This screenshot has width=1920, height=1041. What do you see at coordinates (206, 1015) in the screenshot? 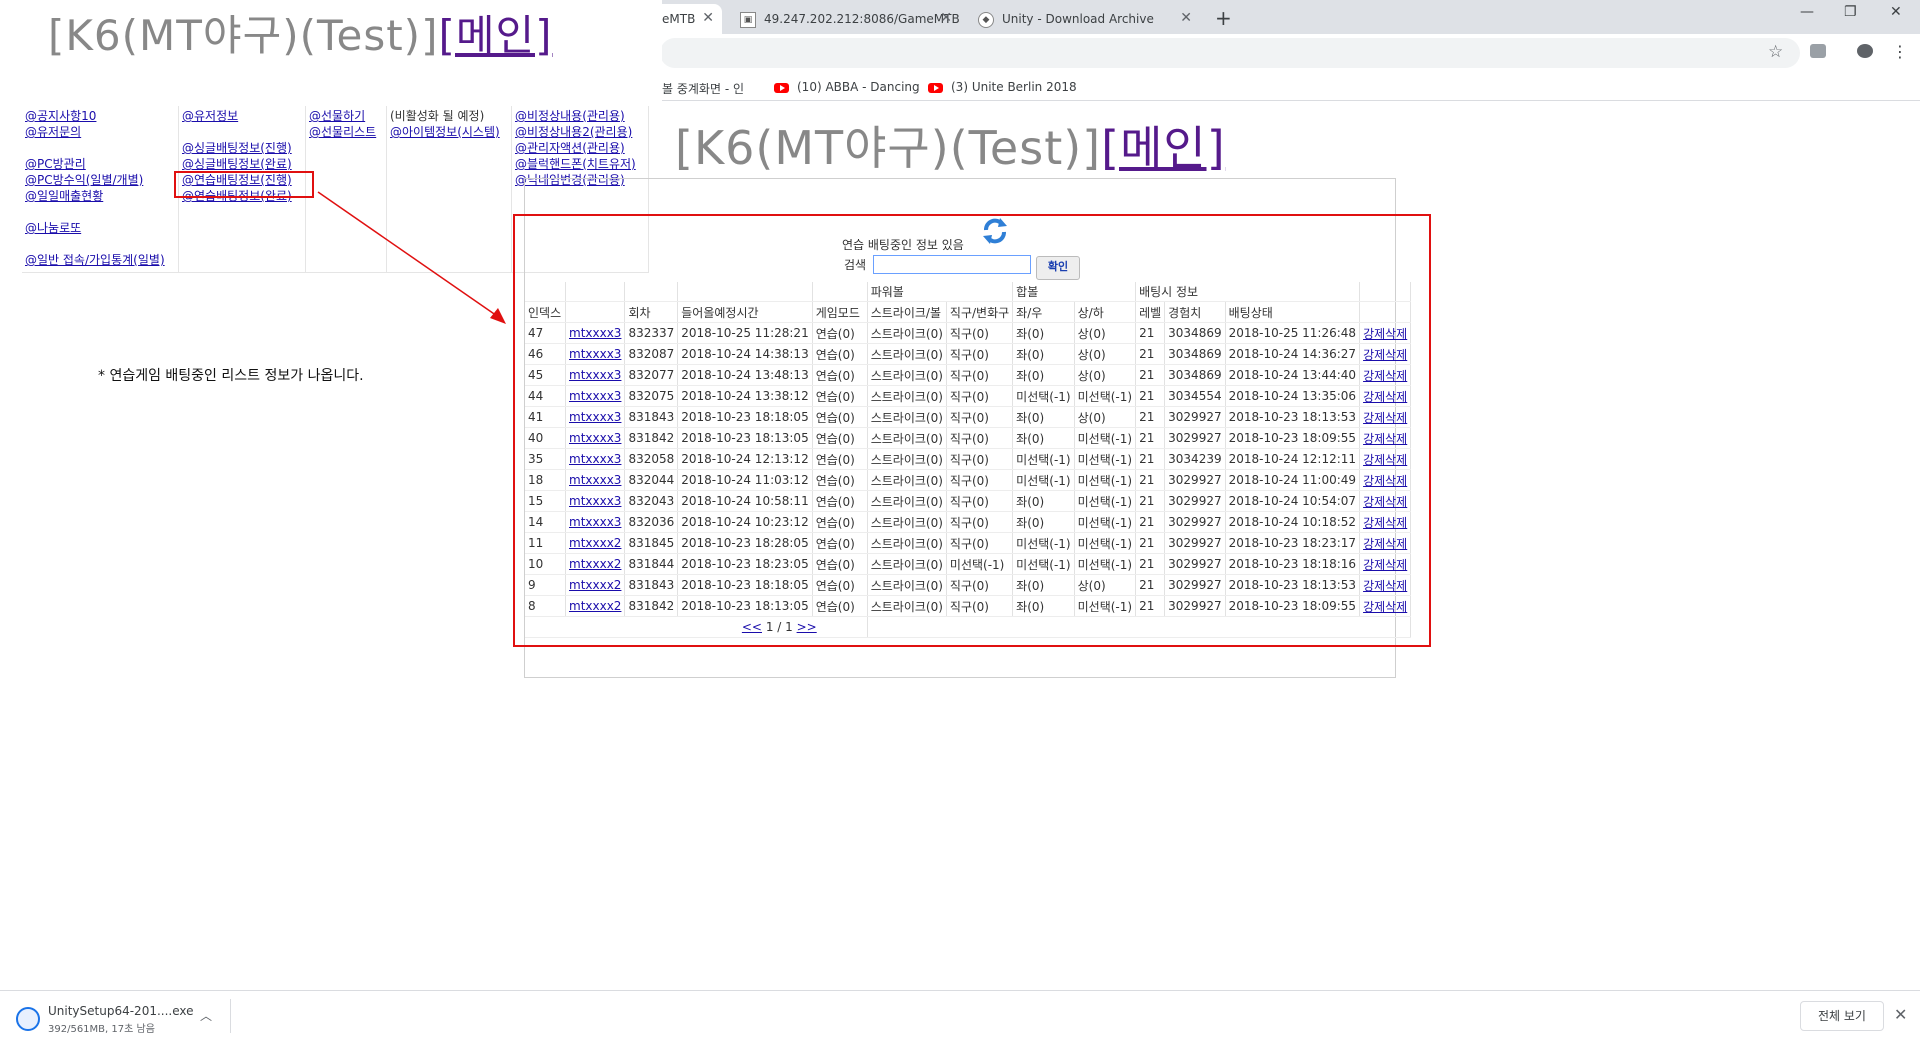
I see `chevron-up-icon: ︿` at bounding box center [206, 1015].